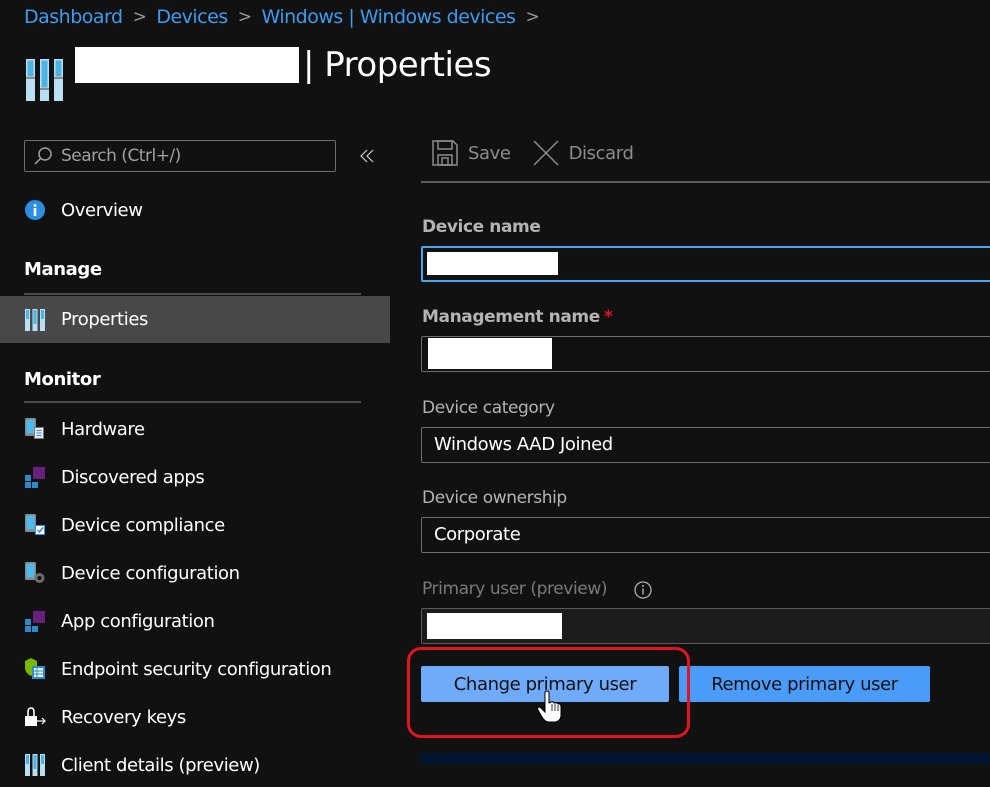  What do you see at coordinates (494, 626) in the screenshot?
I see `primary-user-value-redacted` at bounding box center [494, 626].